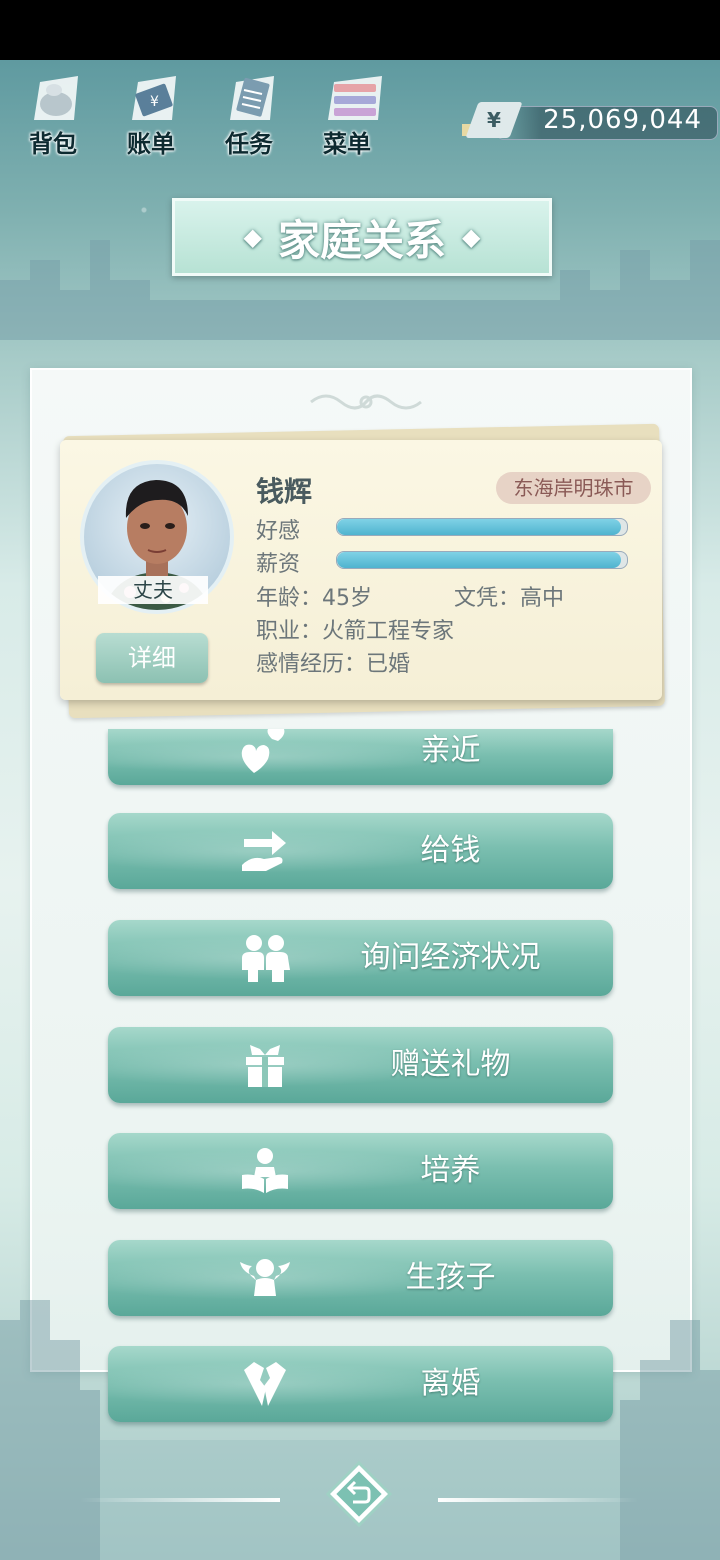 Image resolution: width=720 pixels, height=1560 pixels. I want to click on top-menu: 背包 ¥ 账单 任务 菜单, so click(201, 115).